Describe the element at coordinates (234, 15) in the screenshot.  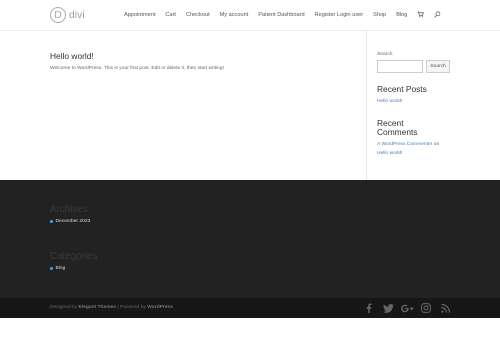
I see `nav-my-account: My account` at that location.